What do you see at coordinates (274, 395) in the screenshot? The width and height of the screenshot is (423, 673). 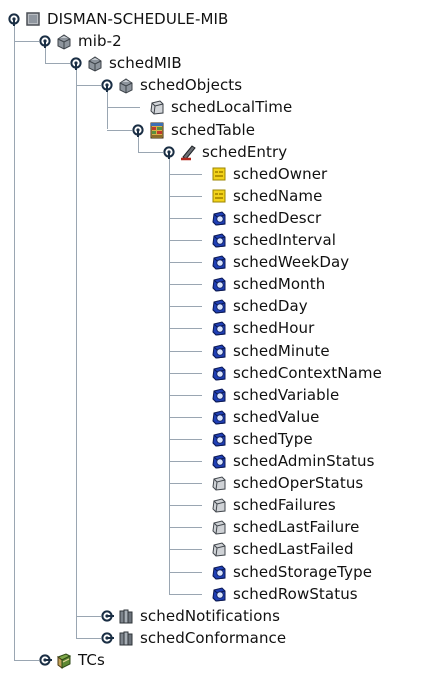 I see `tree-node: schedVariable` at bounding box center [274, 395].